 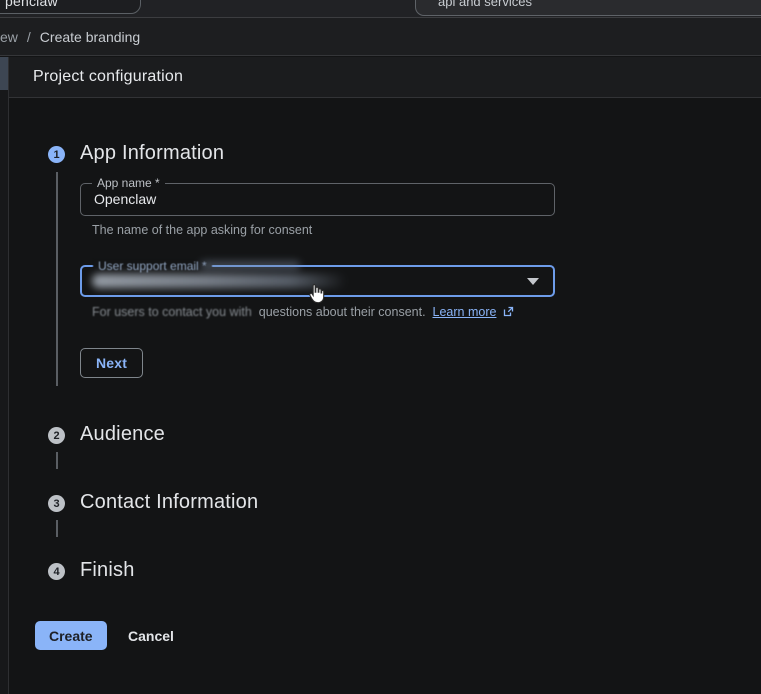 I want to click on app-name-field: App name * Openclaw, so click(x=317, y=196).